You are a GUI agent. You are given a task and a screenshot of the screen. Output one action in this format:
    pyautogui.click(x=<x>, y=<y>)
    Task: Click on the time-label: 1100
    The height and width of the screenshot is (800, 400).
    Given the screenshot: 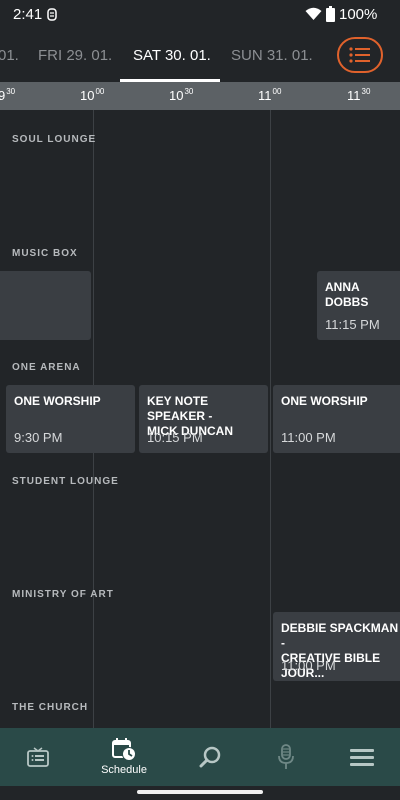 What is the action you would take?
    pyautogui.click(x=270, y=95)
    